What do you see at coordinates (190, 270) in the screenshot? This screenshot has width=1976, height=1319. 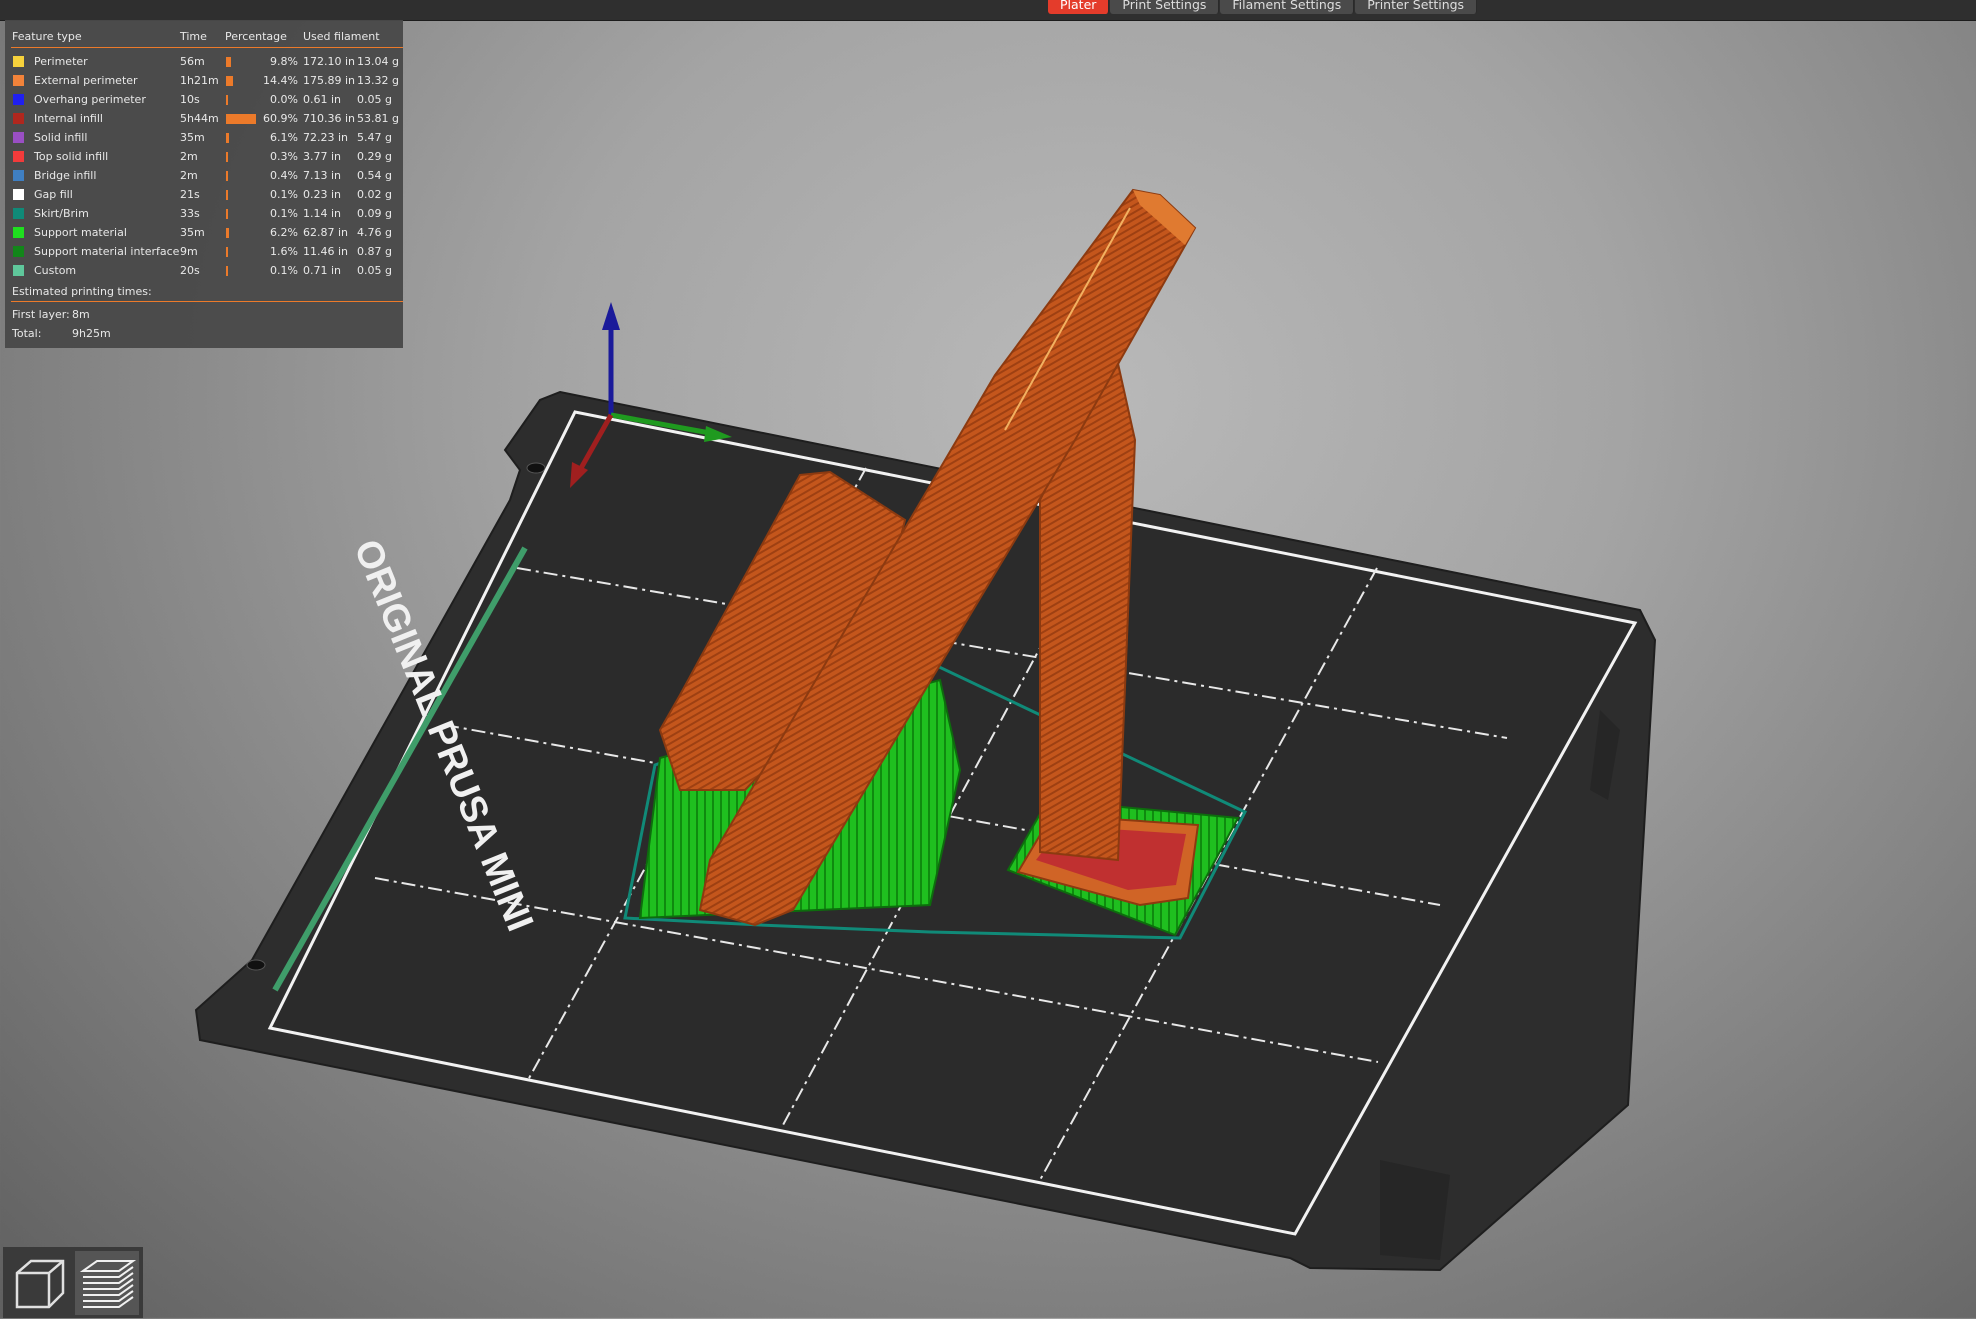 I see `feature-time: 20s` at bounding box center [190, 270].